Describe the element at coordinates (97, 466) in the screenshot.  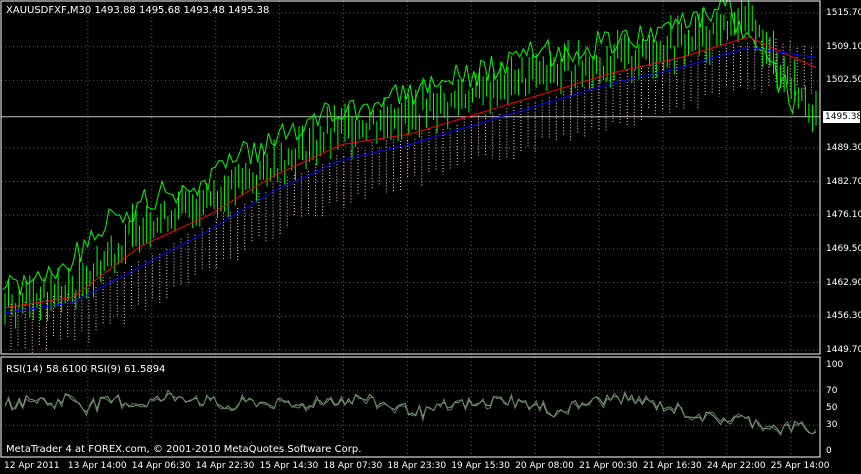
I see `time-tick-label: 13 Apr 14:00` at that location.